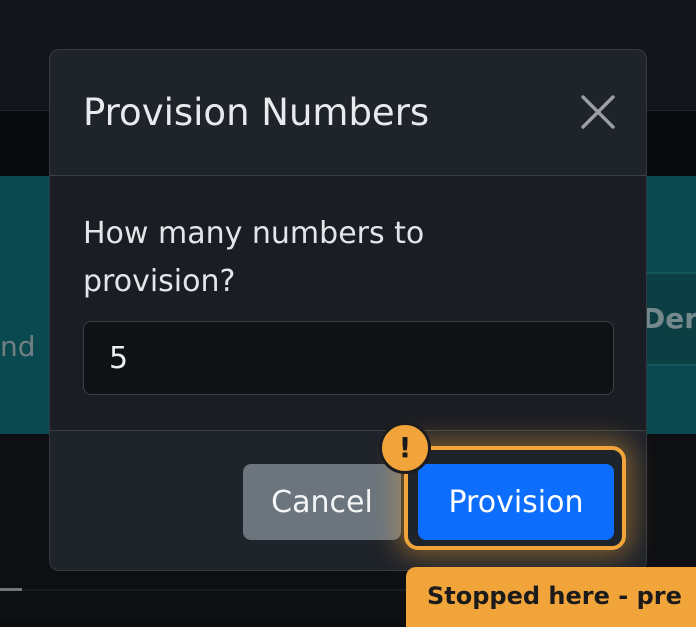 This screenshot has width=696, height=627. I want to click on warning-badge-icon: !, so click(405, 448).